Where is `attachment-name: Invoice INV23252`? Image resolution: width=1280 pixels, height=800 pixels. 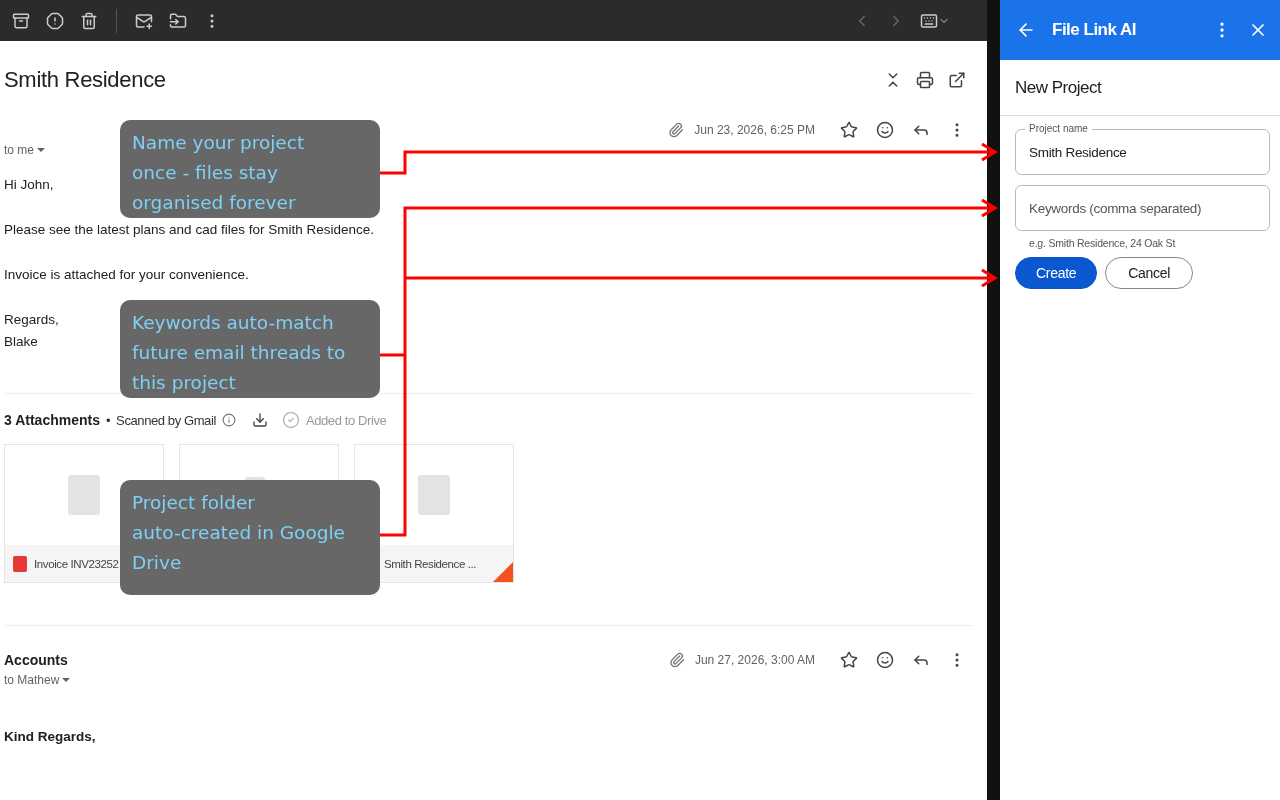 attachment-name: Invoice INV23252 is located at coordinates (76, 563).